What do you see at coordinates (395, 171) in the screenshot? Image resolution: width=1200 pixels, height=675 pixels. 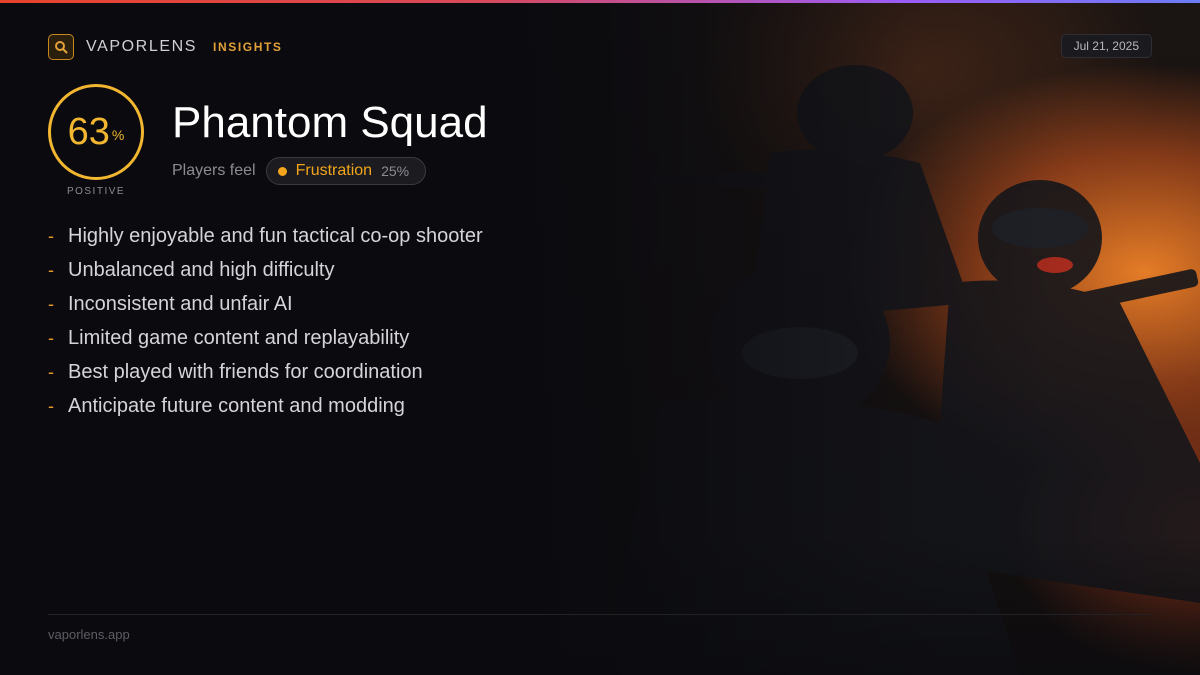 I see `emotion-percent: 25%` at bounding box center [395, 171].